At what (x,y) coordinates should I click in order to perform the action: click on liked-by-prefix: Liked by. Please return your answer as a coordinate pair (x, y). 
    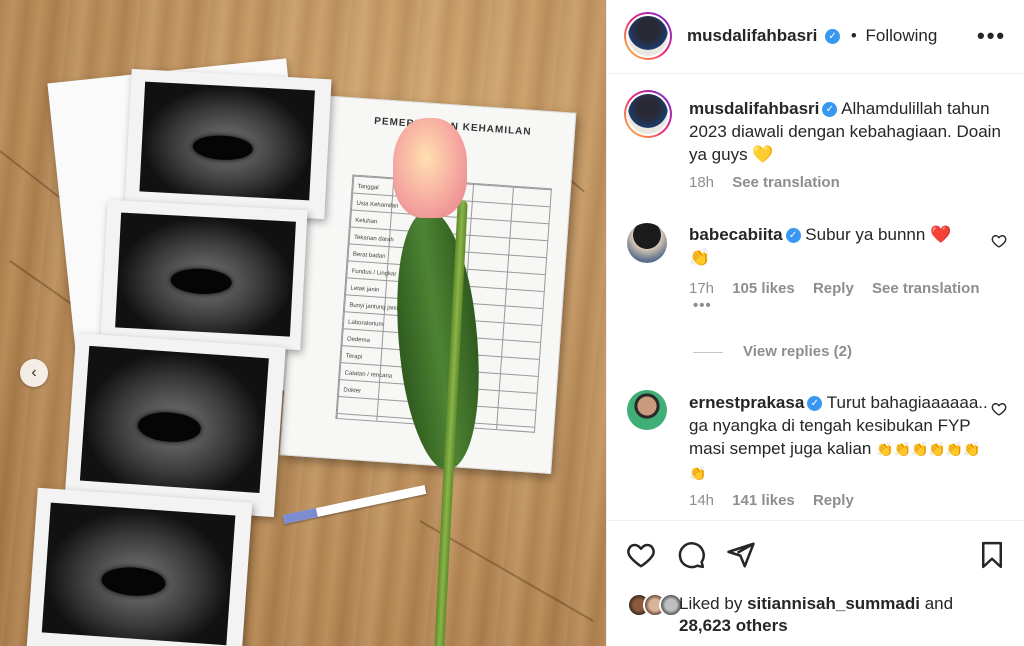
    Looking at the image, I should click on (711, 603).